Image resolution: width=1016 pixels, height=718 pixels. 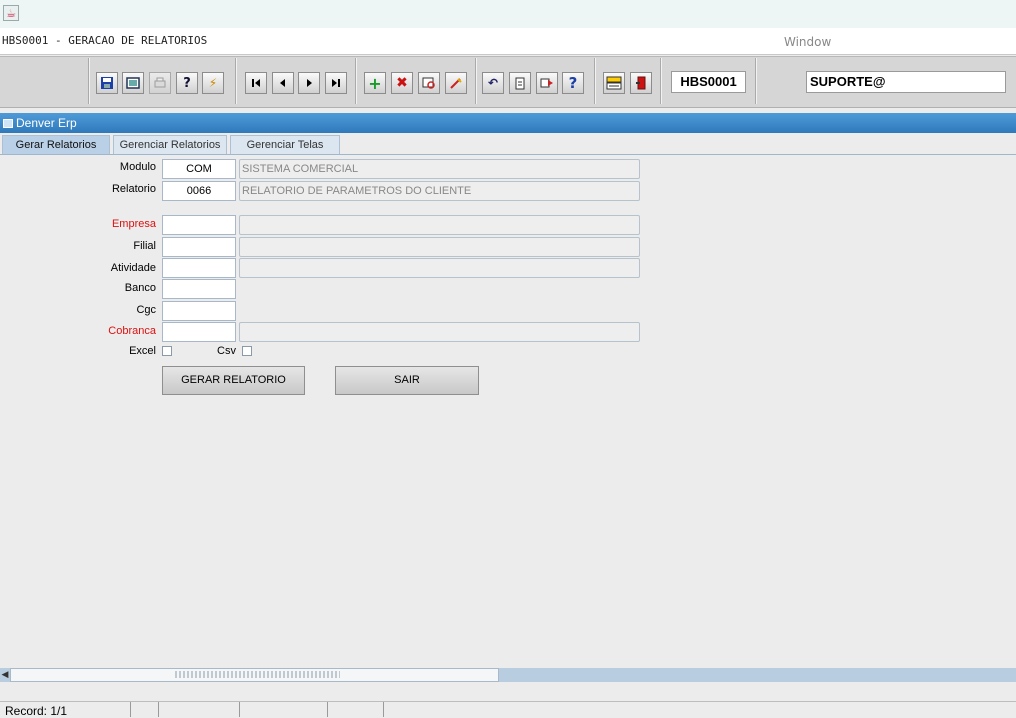 What do you see at coordinates (142, 351) in the screenshot?
I see `excel-label: Excel` at bounding box center [142, 351].